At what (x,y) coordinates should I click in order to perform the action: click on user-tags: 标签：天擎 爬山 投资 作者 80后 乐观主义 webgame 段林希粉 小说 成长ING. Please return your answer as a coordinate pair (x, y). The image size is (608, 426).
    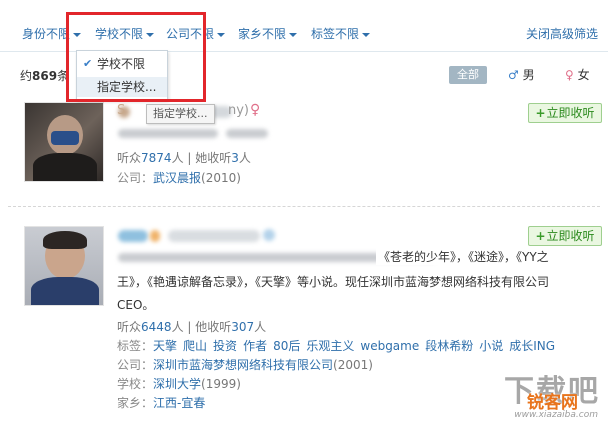
    Looking at the image, I should click on (336, 346).